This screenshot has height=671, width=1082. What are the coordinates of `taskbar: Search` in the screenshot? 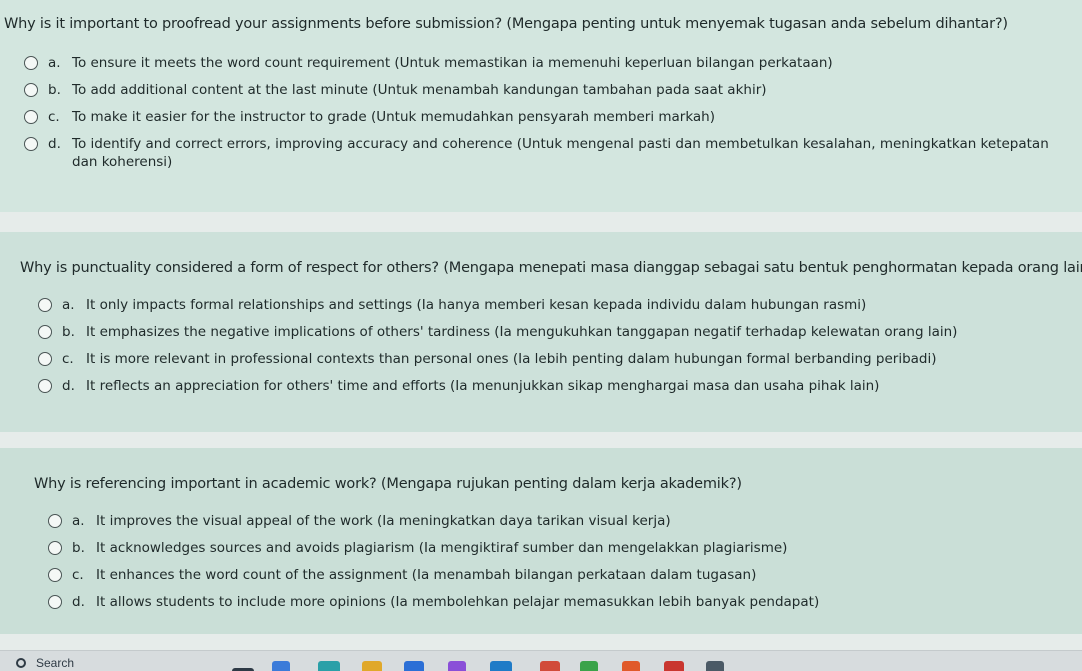 It's located at (541, 660).